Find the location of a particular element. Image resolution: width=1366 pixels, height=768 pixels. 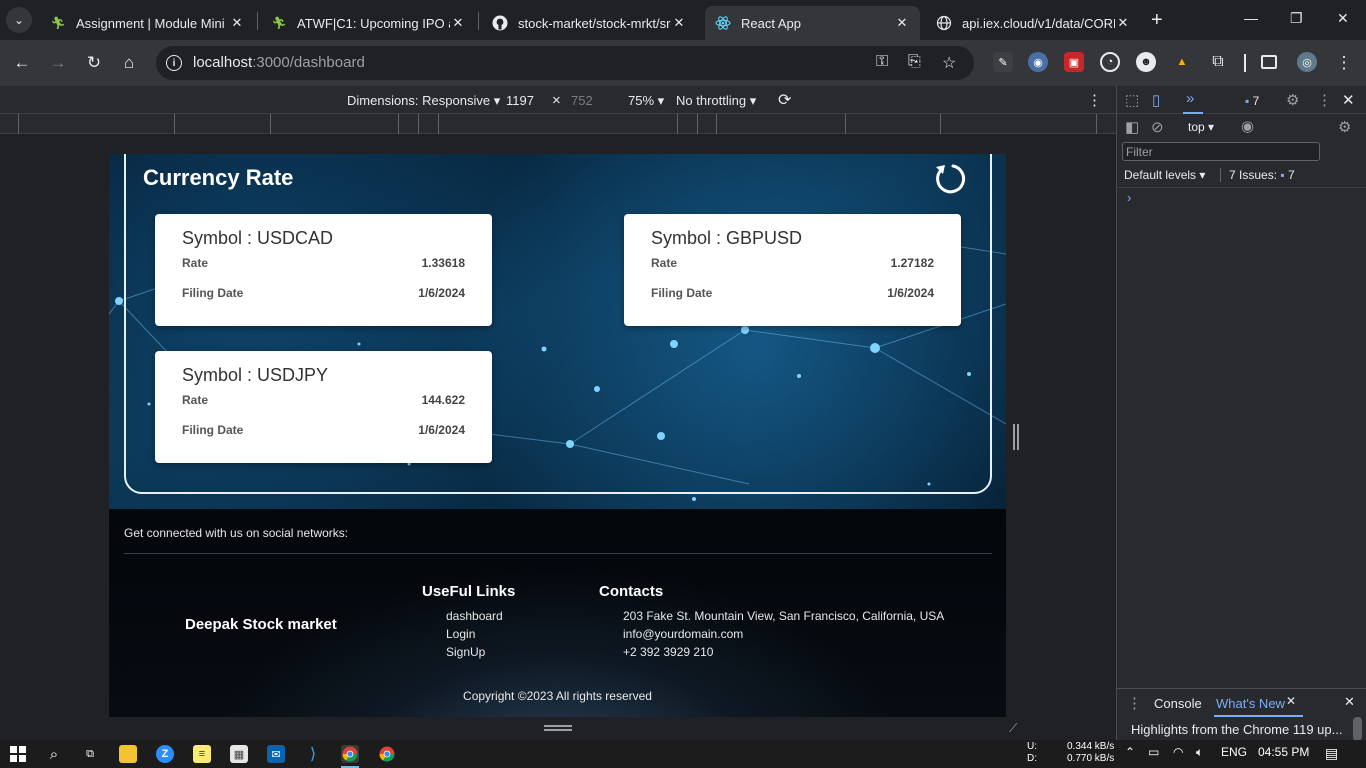

minimize-button: — is located at coordinates (1251, 18).